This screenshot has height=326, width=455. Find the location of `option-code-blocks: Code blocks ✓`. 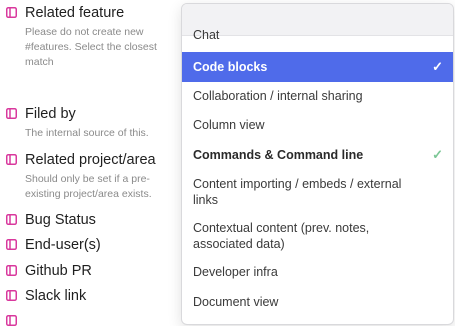

option-code-blocks: Code blocks ✓ is located at coordinates (317, 67).